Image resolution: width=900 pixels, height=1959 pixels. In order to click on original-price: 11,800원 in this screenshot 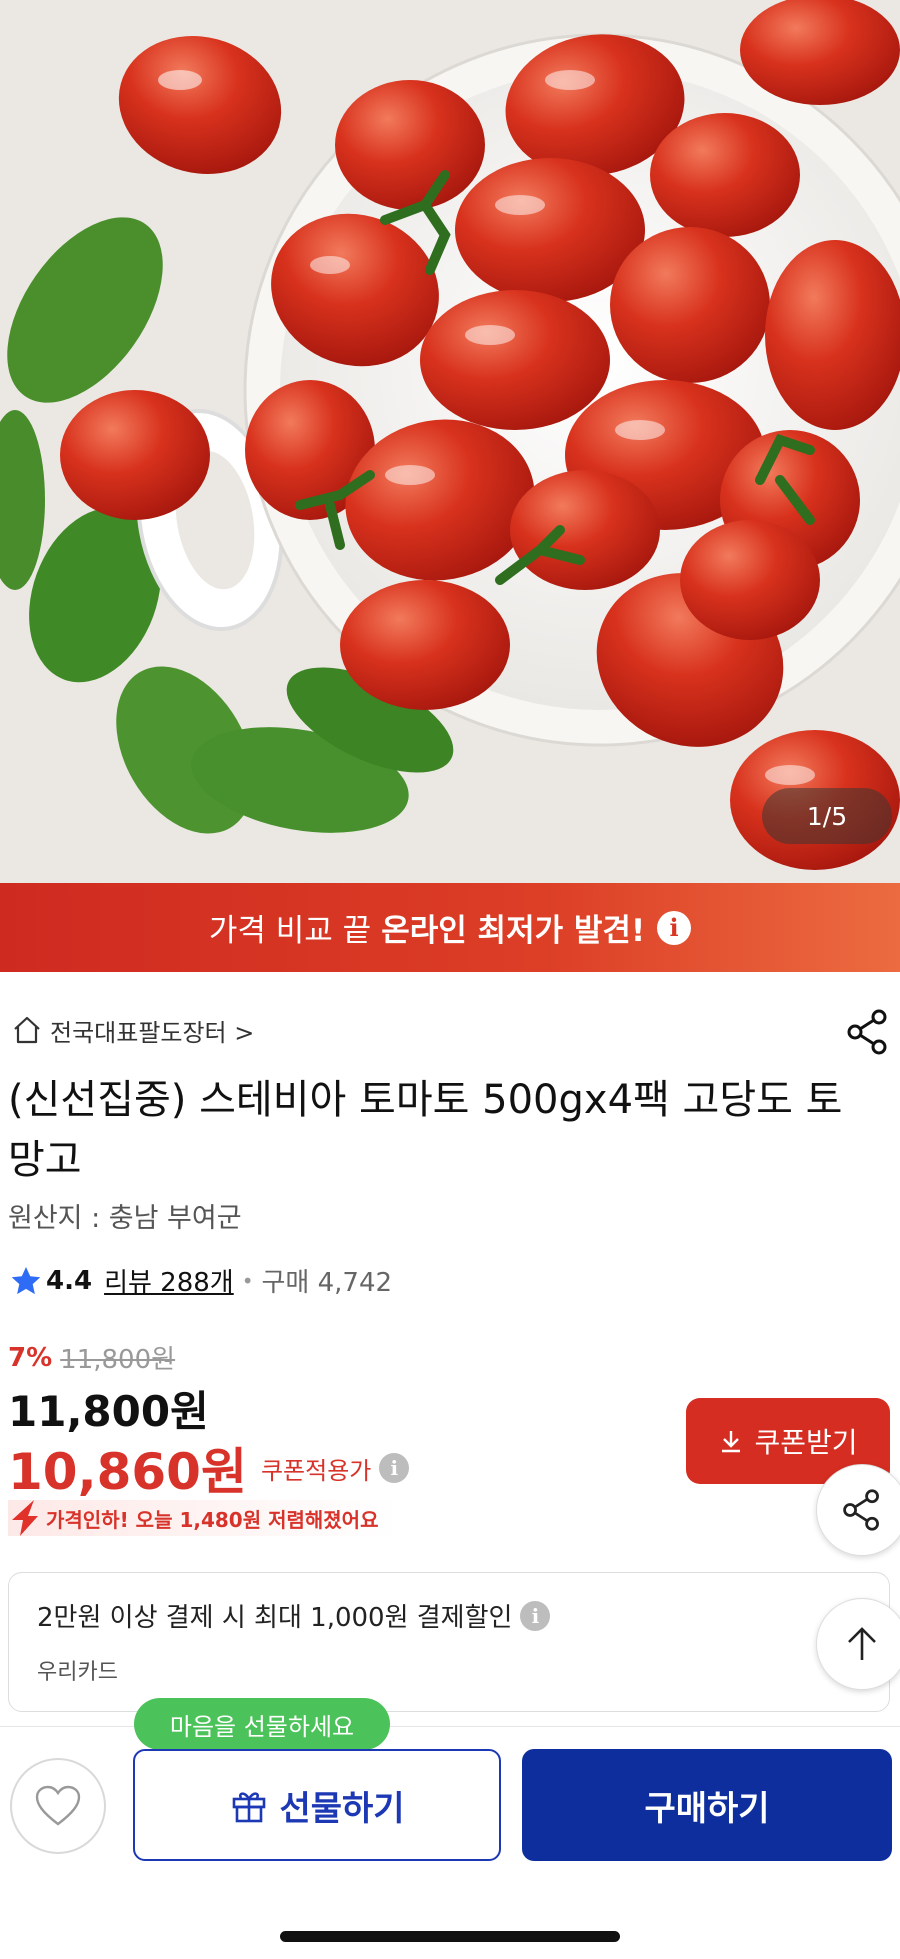, I will do `click(118, 1360)`.